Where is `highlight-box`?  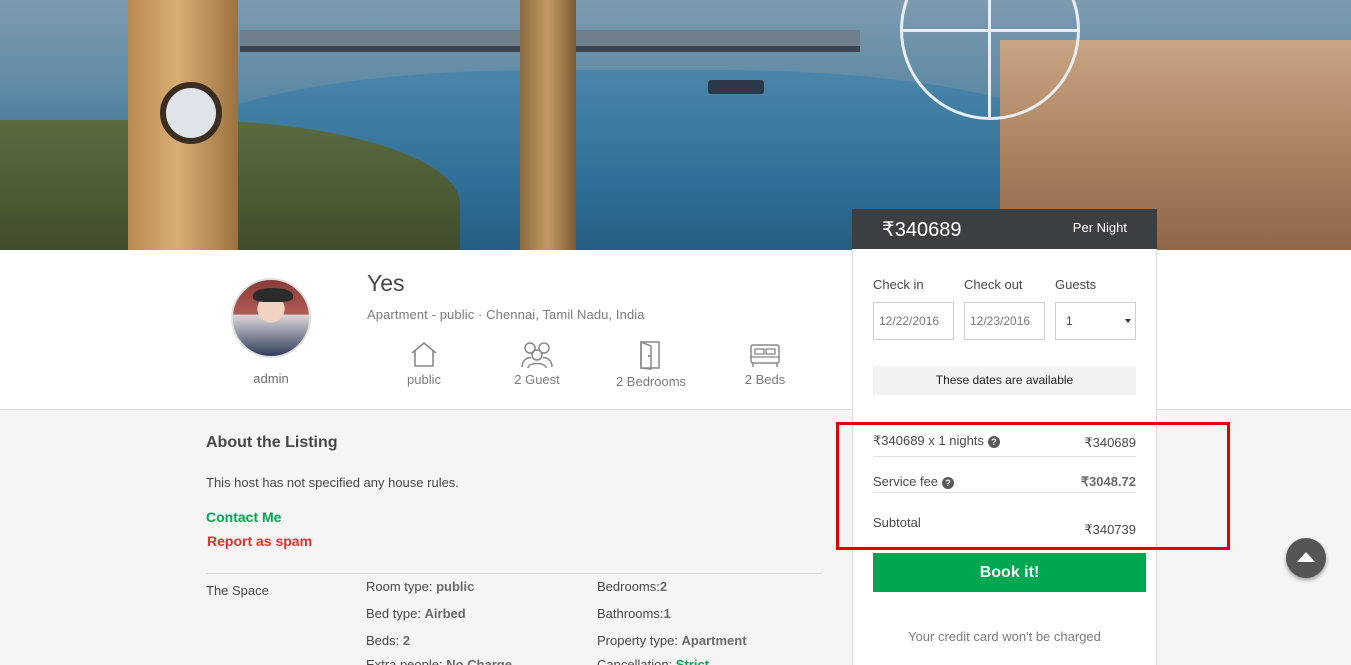
highlight-box is located at coordinates (1033, 486).